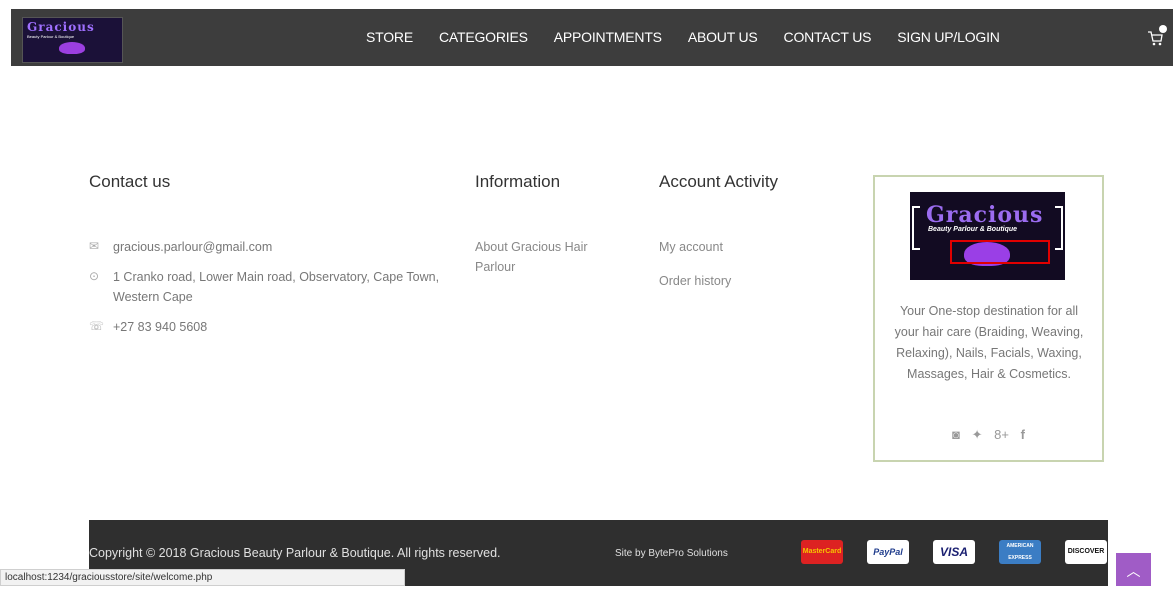  Describe the element at coordinates (550, 257) in the screenshot. I see `link-about-gracious: About Gracious Hair Parlour` at that location.